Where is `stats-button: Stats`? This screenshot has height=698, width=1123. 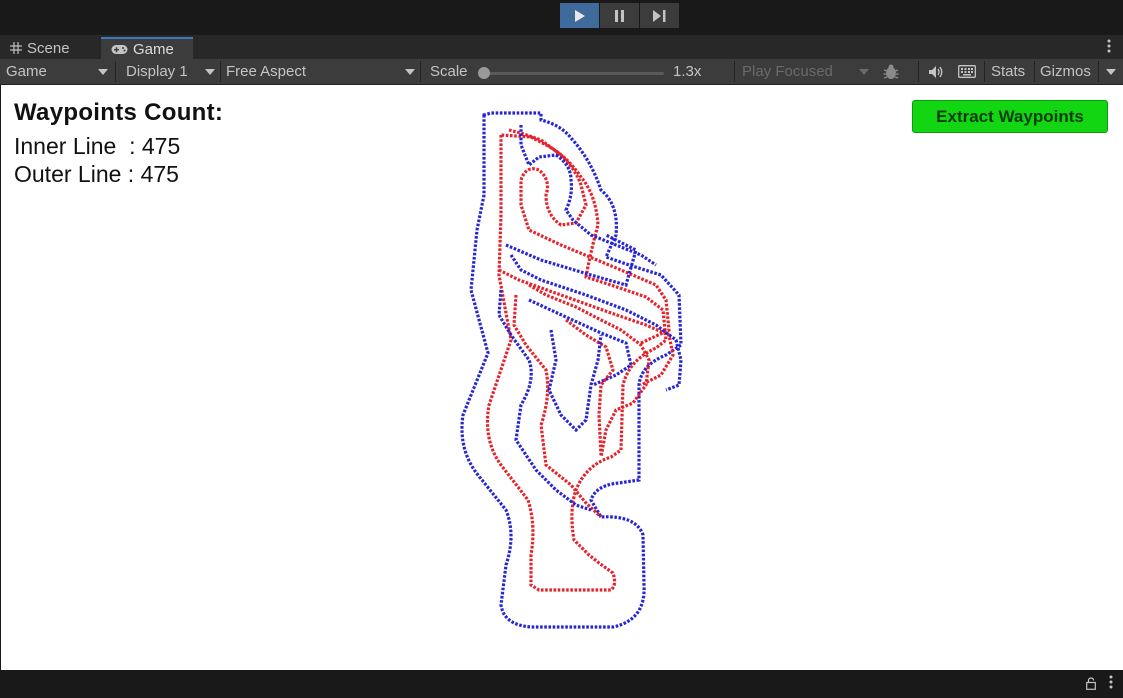 stats-button: Stats is located at coordinates (1008, 71).